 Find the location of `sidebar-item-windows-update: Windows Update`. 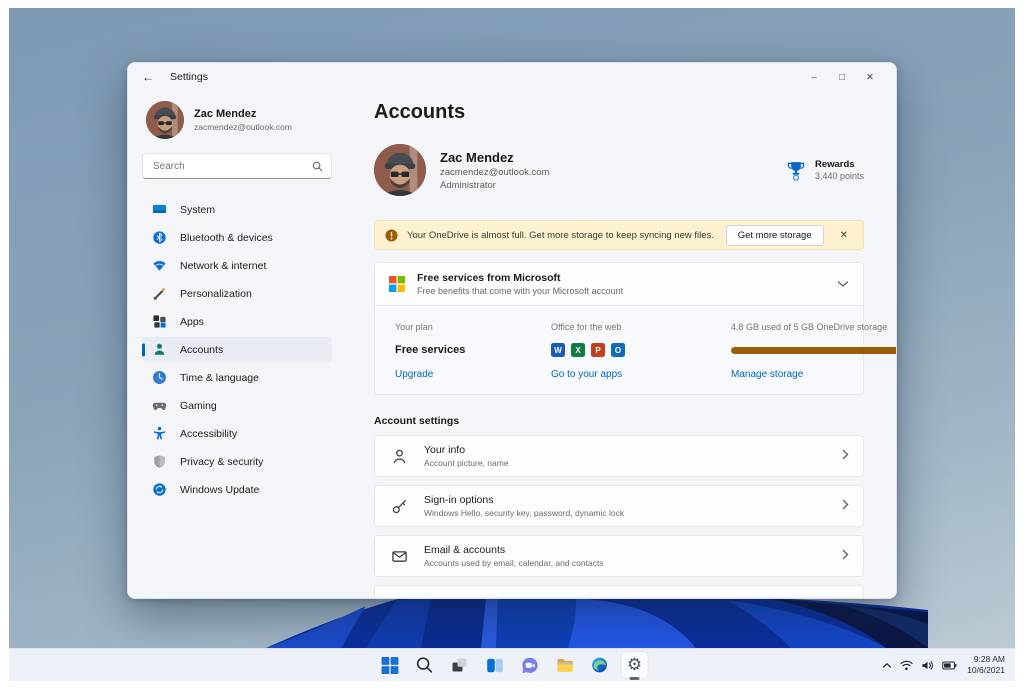

sidebar-item-windows-update: Windows Update is located at coordinates (237, 489).